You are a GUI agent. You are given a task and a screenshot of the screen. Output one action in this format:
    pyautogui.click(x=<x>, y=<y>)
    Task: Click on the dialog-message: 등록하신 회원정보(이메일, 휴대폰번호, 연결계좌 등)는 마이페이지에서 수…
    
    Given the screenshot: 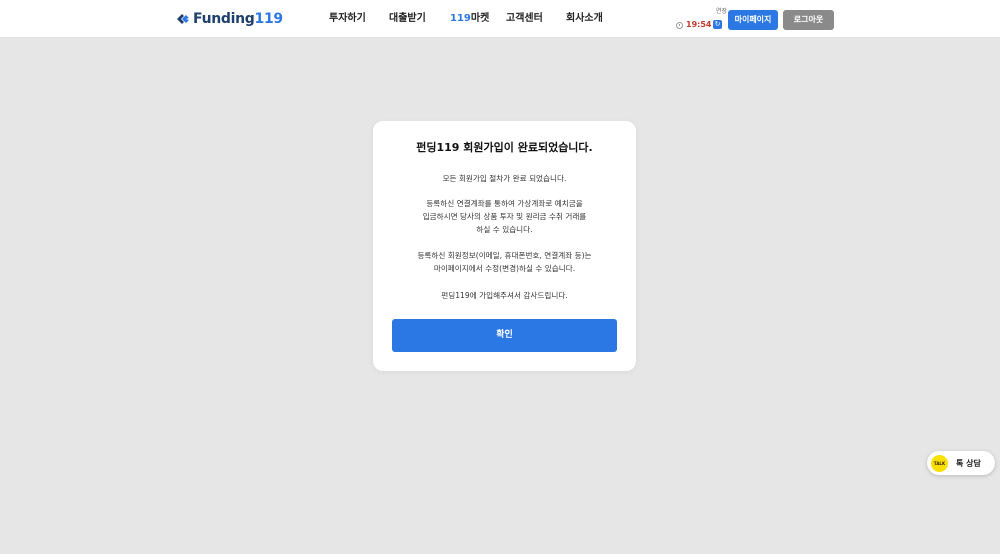 What is the action you would take?
    pyautogui.click(x=504, y=262)
    